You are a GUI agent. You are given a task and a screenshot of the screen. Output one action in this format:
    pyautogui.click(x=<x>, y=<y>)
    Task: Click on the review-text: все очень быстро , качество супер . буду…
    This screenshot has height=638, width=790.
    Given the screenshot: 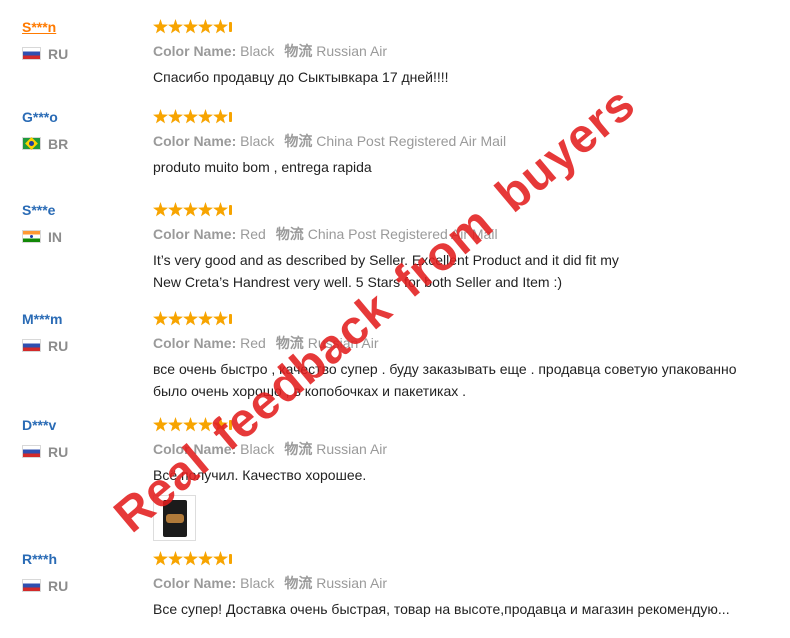 What is the action you would take?
    pyautogui.click(x=470, y=380)
    